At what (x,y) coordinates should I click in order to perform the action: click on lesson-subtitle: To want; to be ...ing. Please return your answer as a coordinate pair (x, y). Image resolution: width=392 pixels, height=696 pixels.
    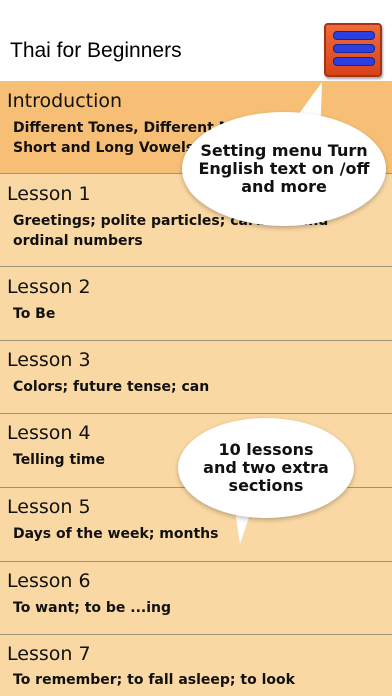
    Looking at the image, I should click on (92, 608).